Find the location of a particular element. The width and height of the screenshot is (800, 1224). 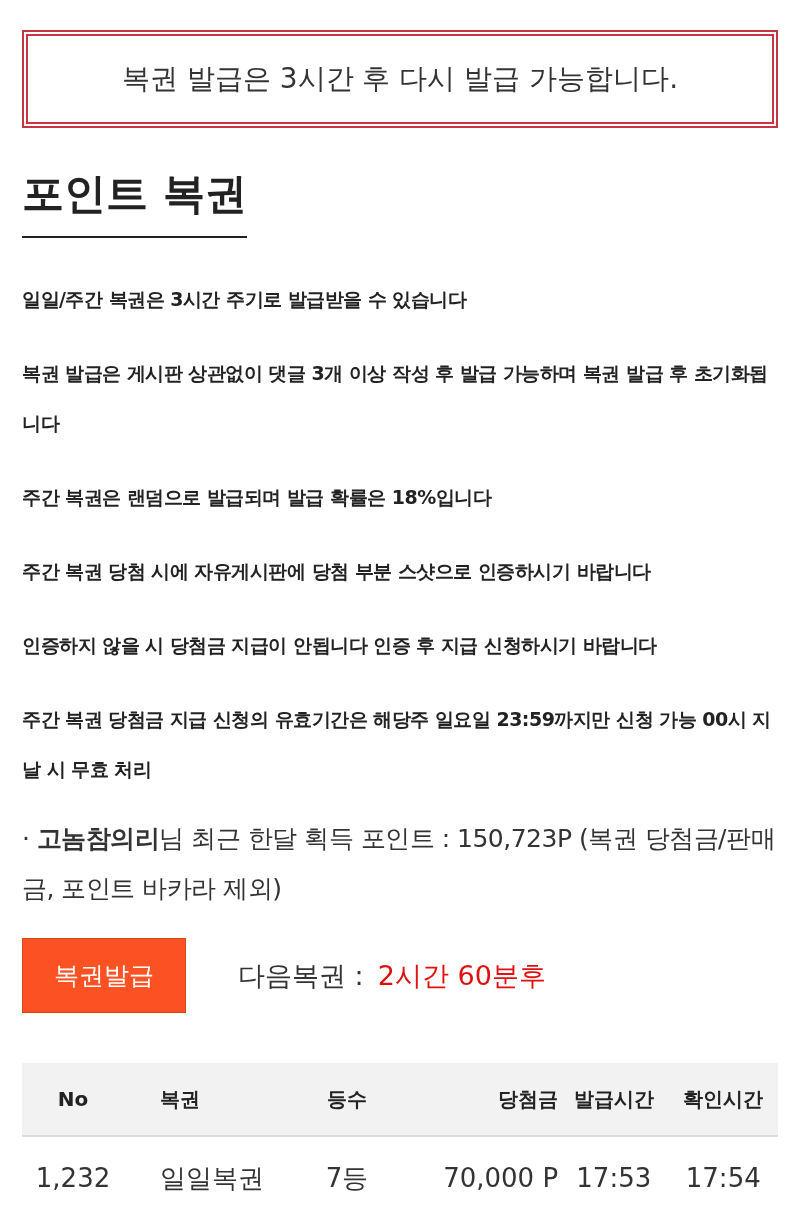

rule-text: 주간 복권 당첨 시에 자유게시판에 당첨 부분 스샷으로 인증하시기 바랍니다 is located at coordinates (337, 571).